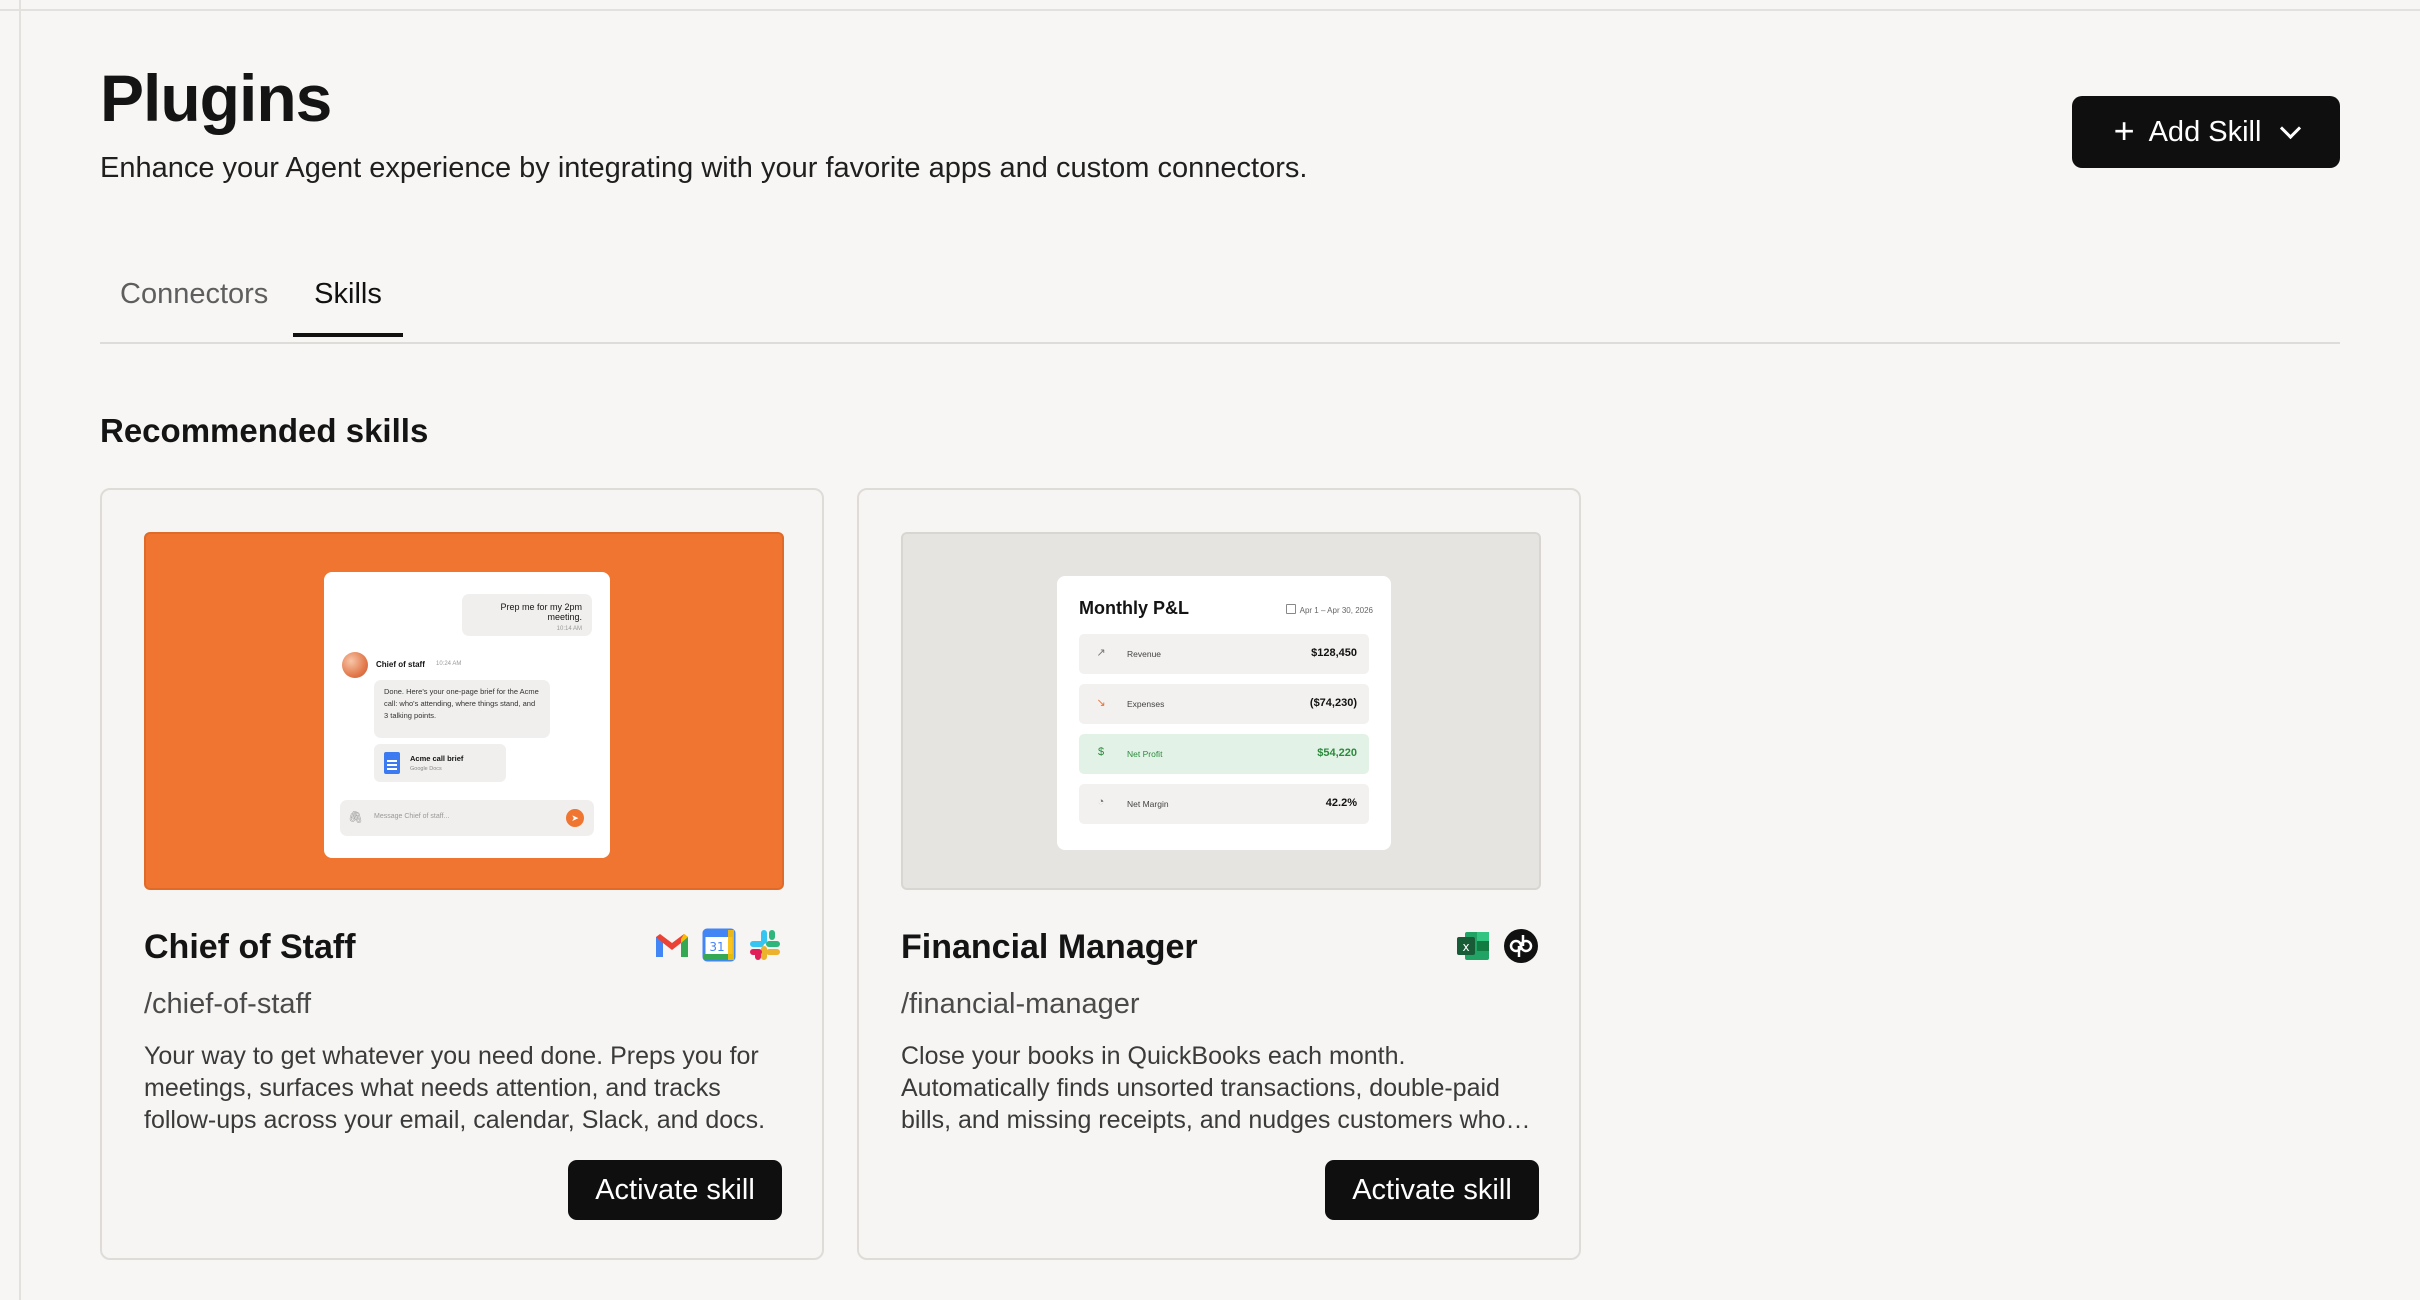 The height and width of the screenshot is (1300, 2420). What do you see at coordinates (216, 98) in the screenshot?
I see `page-title: Plugins` at bounding box center [216, 98].